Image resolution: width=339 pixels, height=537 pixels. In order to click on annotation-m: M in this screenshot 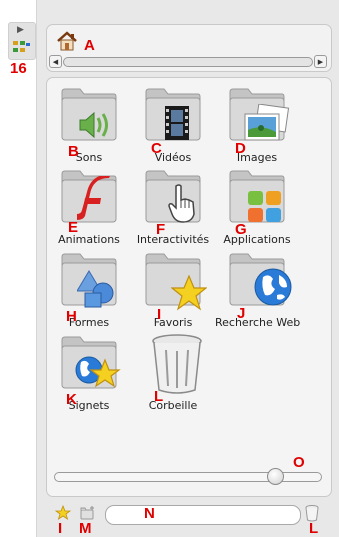, I will do `click(85, 528)`.